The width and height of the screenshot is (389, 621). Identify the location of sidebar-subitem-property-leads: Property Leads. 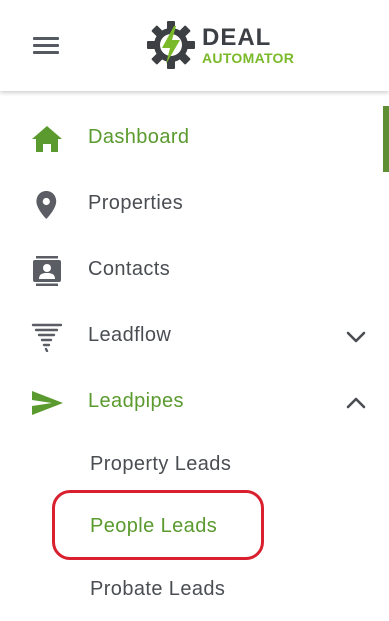
(160, 464).